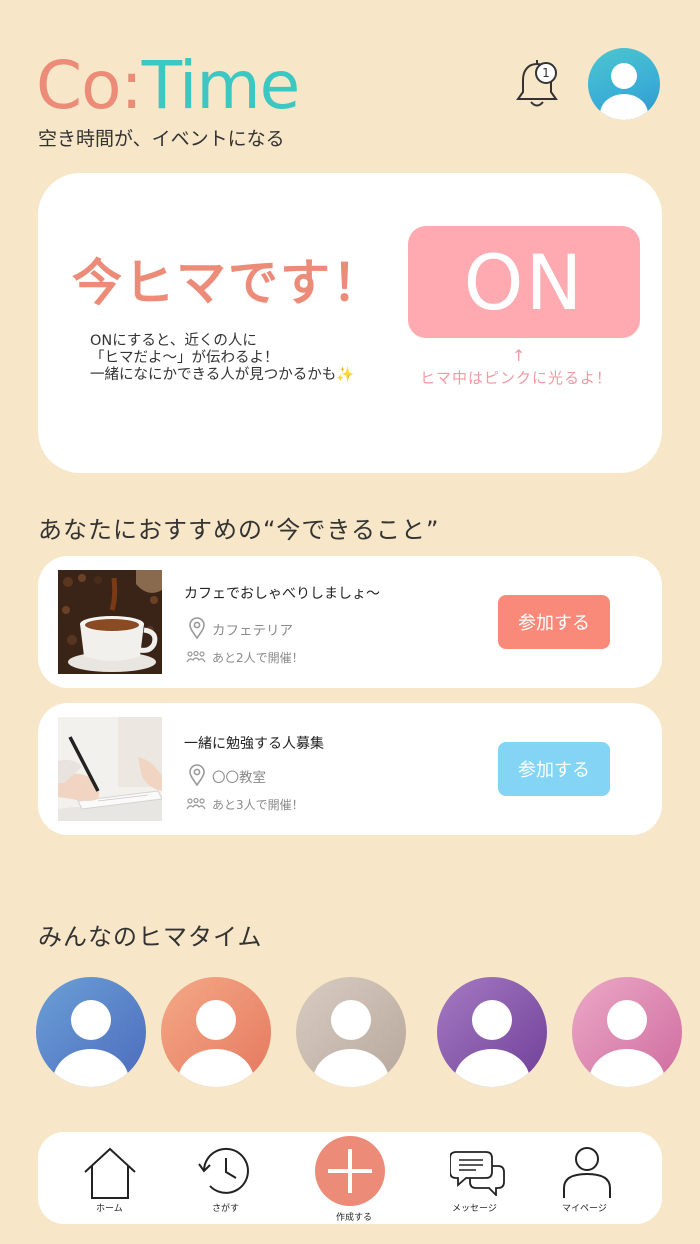 The height and width of the screenshot is (1244, 700). Describe the element at coordinates (254, 744) in the screenshot. I see `event-title: 一緒に勉強する人募集` at that location.